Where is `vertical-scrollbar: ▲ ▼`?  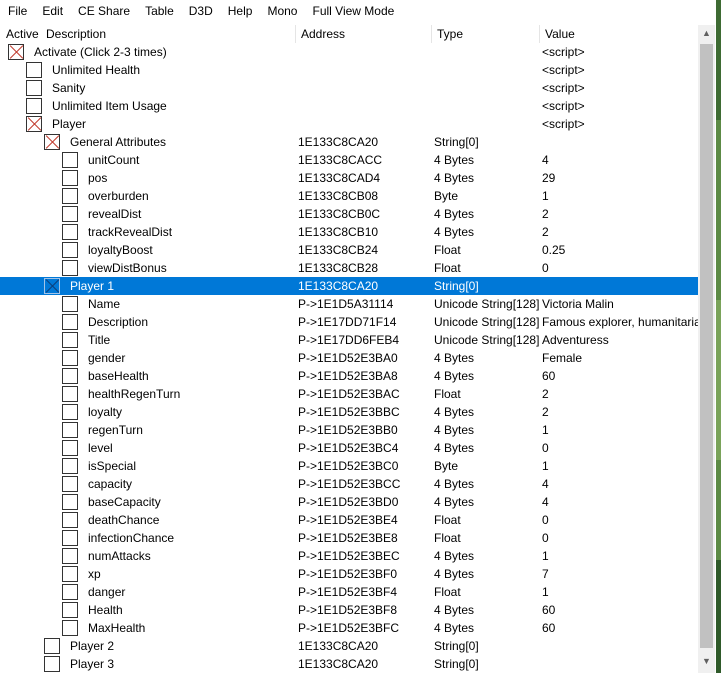 vertical-scrollbar: ▲ ▼ is located at coordinates (706, 349).